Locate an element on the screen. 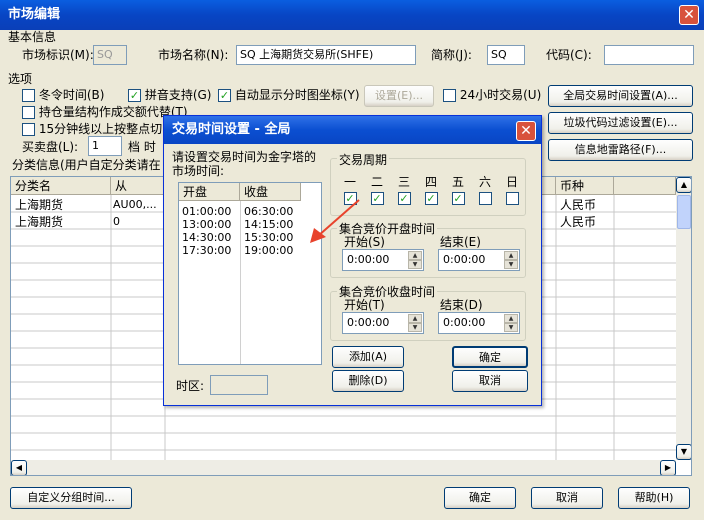 This screenshot has width=704, height=520. weekday-1: 二 ✓ is located at coordinates (377, 189).